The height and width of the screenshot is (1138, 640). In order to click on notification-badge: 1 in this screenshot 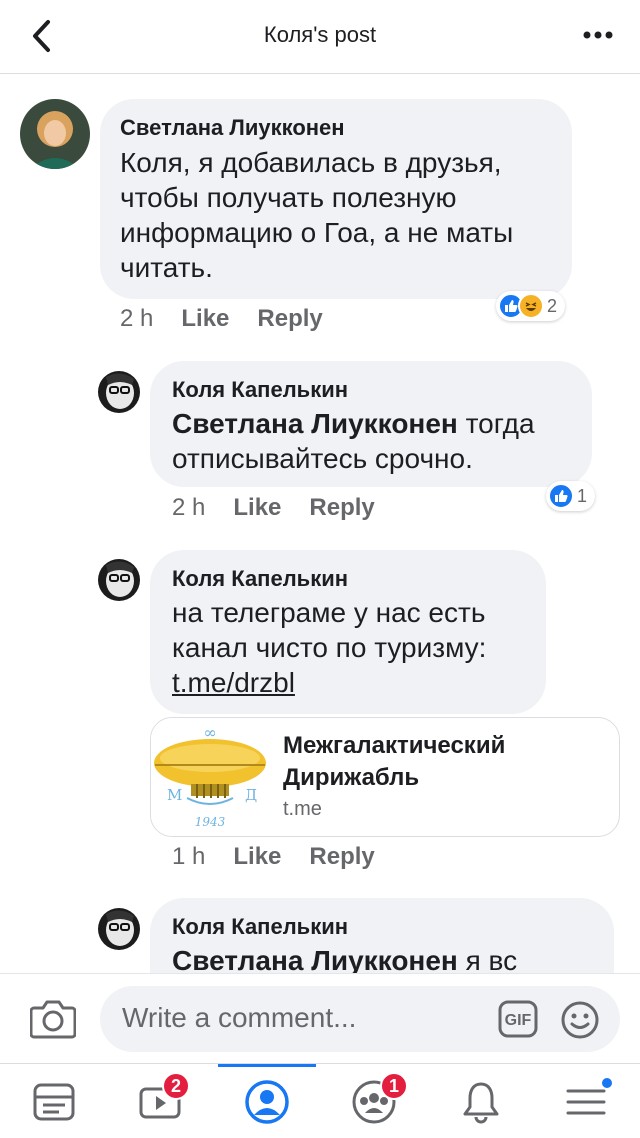, I will do `click(394, 1086)`.